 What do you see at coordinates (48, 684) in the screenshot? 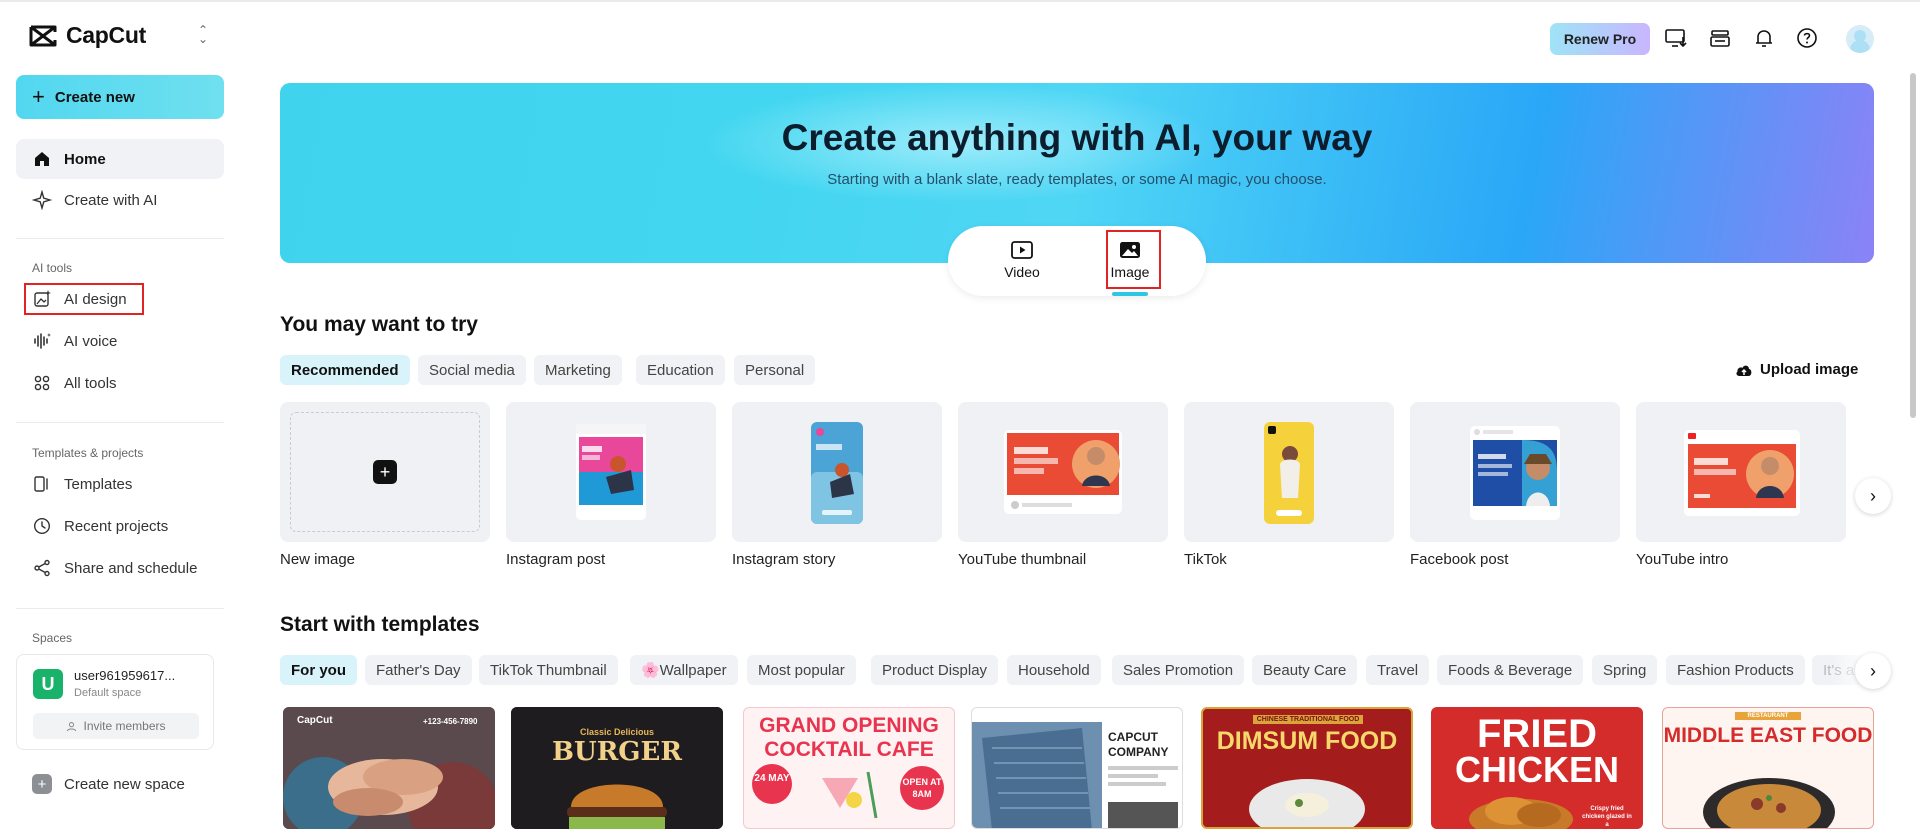
I see `space-avatar: U` at bounding box center [48, 684].